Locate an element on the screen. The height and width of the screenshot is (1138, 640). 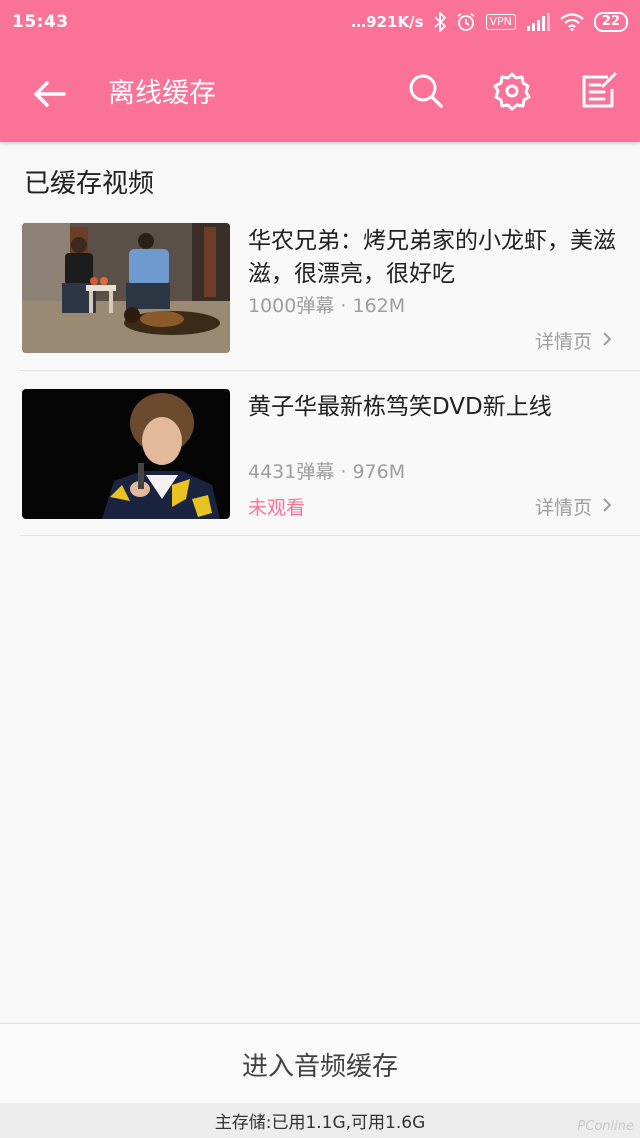
gear-icon is located at coordinates (512, 91).